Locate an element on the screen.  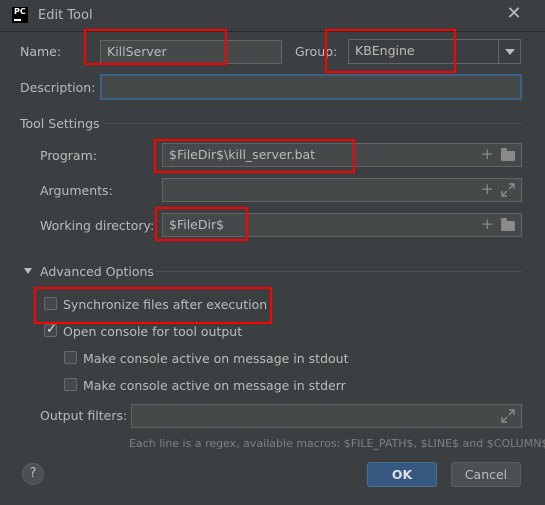
active-stderr-checkbox is located at coordinates (70, 384).